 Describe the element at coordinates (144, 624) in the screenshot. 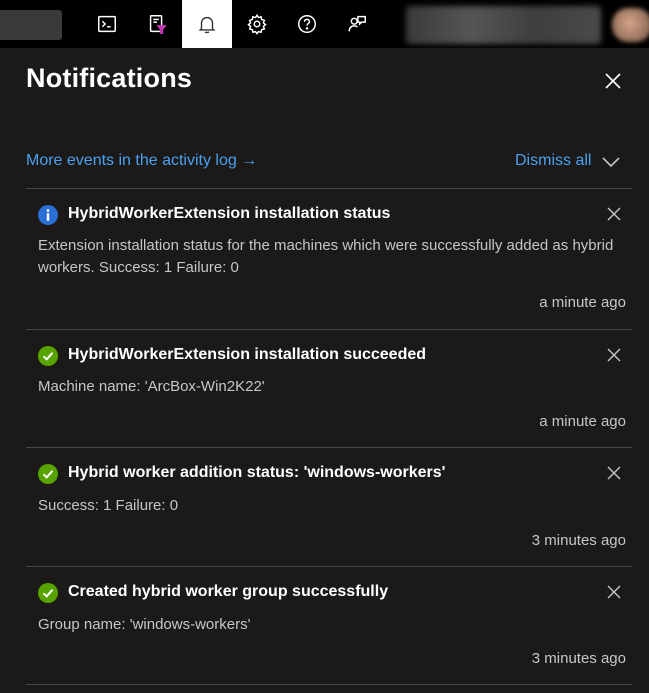

I see `notification-body: Group name: 'windows-workers'` at that location.